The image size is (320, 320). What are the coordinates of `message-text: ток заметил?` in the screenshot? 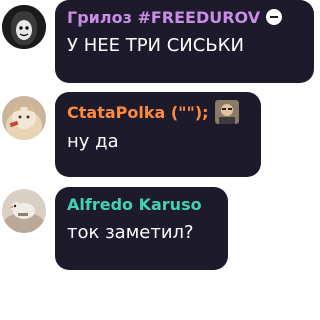 It's located at (130, 232).